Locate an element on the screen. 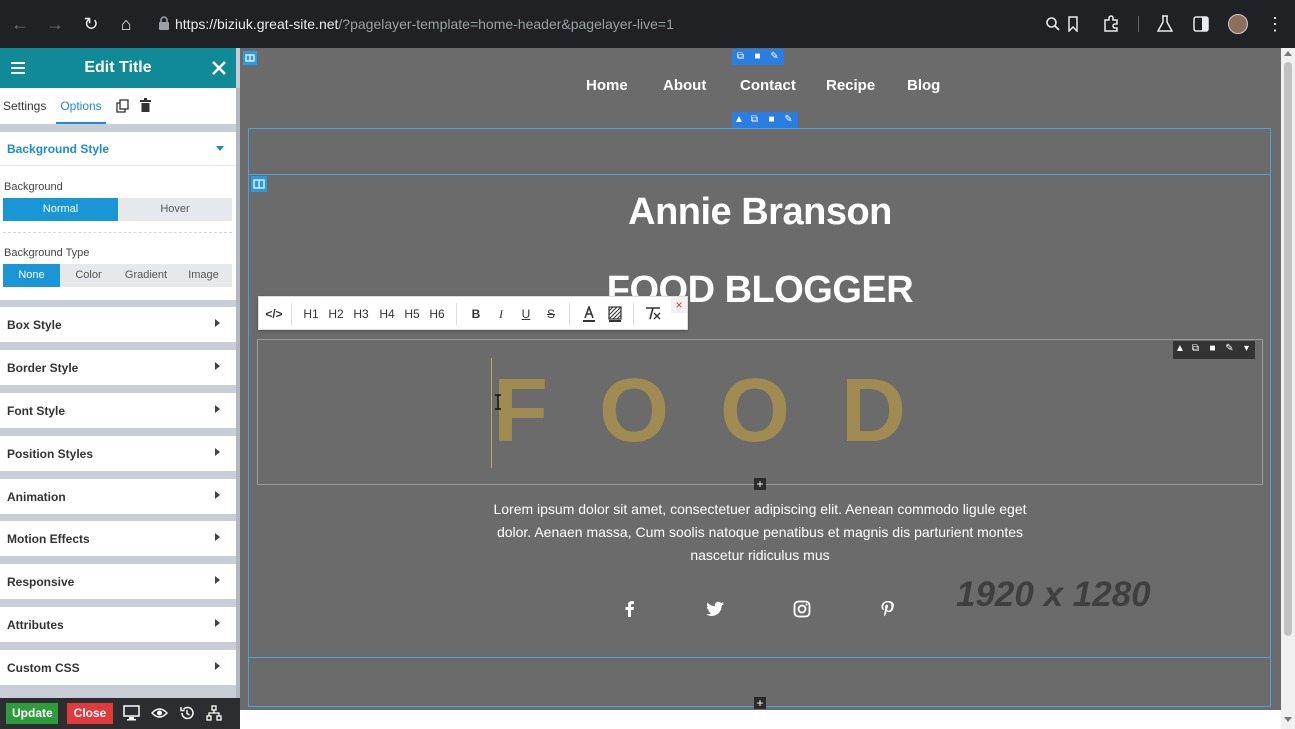  strikethrough-button: S is located at coordinates (551, 314).